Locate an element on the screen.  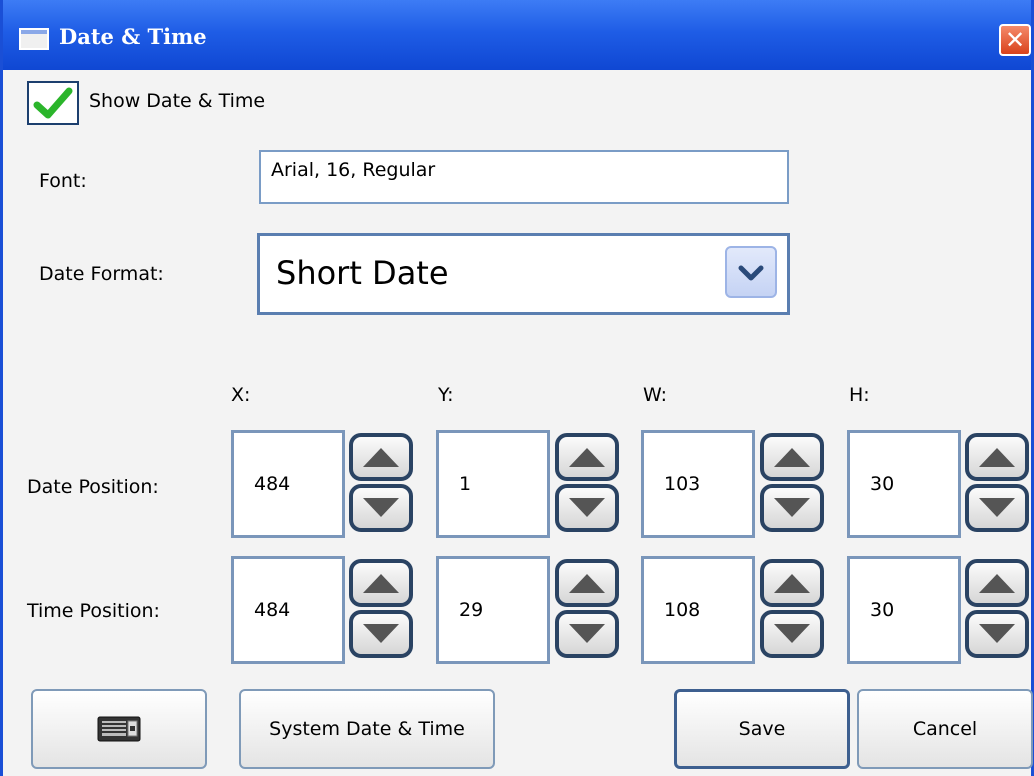
time-position-label: Time Position: is located at coordinates (93, 611).